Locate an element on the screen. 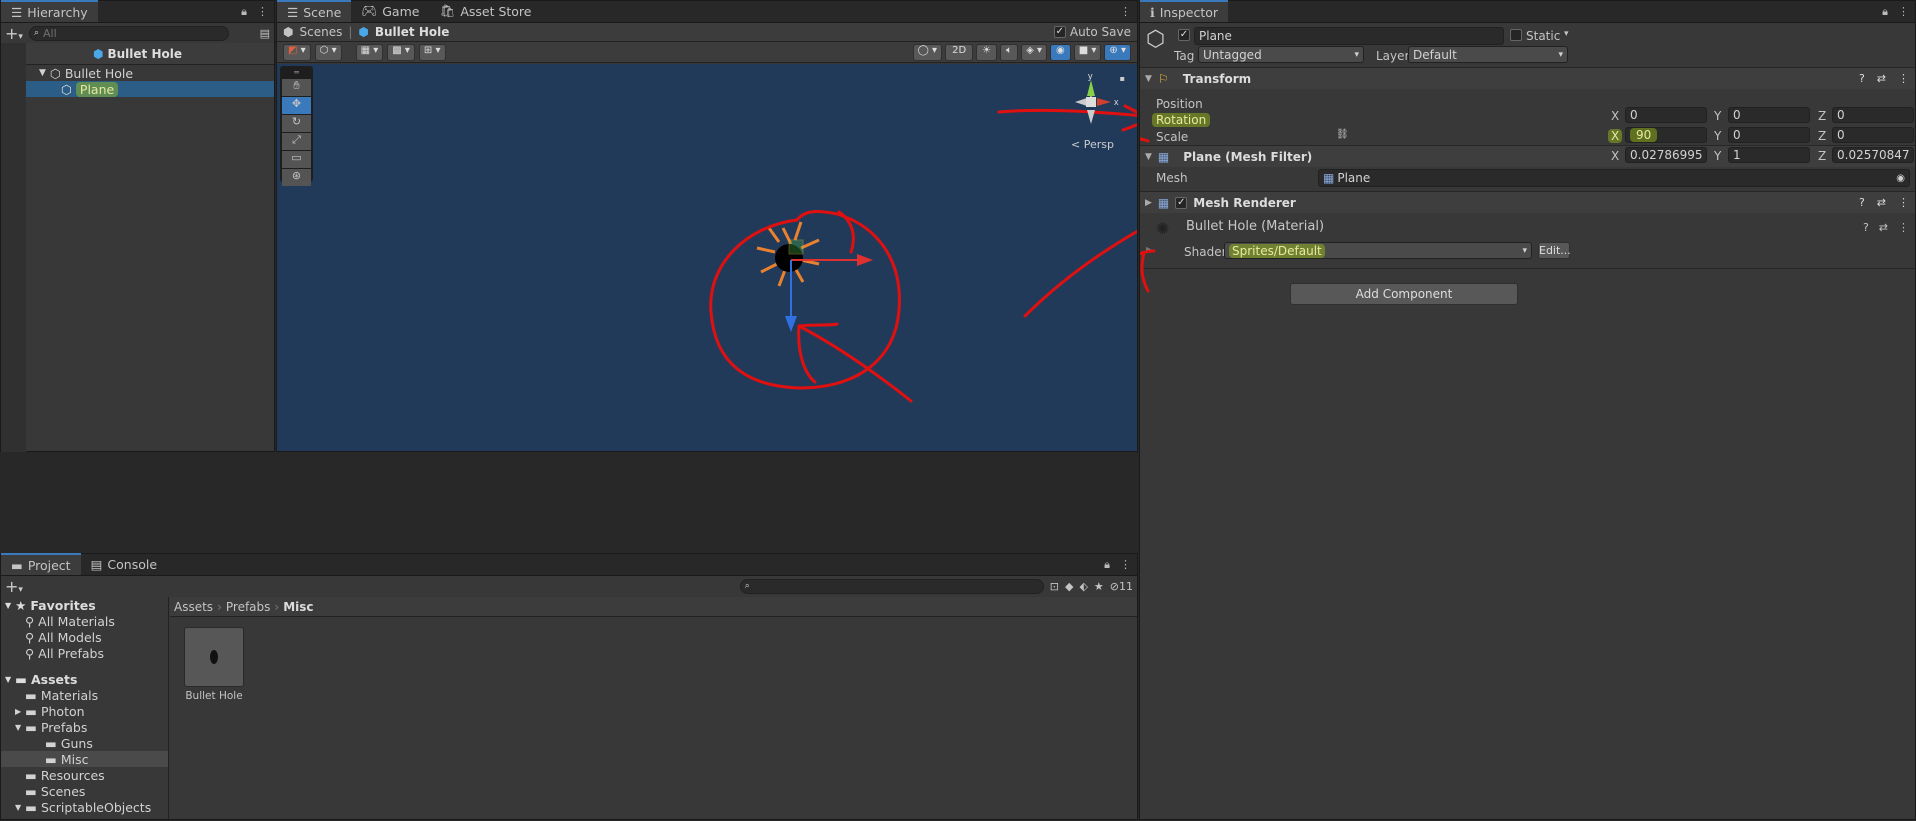 The height and width of the screenshot is (821, 1916). favorite-item: ⚲ All Materials is located at coordinates (84, 621).